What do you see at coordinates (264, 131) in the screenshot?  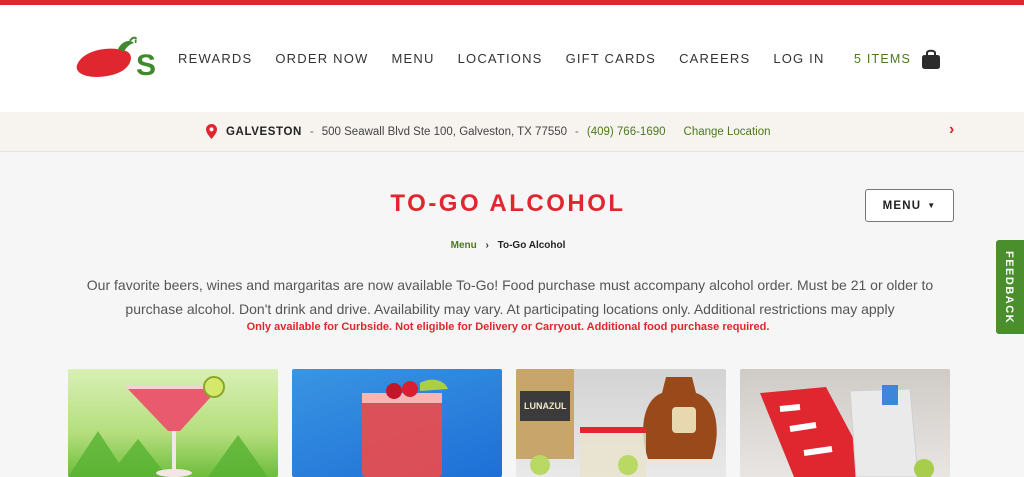 I see `location-city: GALVESTON` at bounding box center [264, 131].